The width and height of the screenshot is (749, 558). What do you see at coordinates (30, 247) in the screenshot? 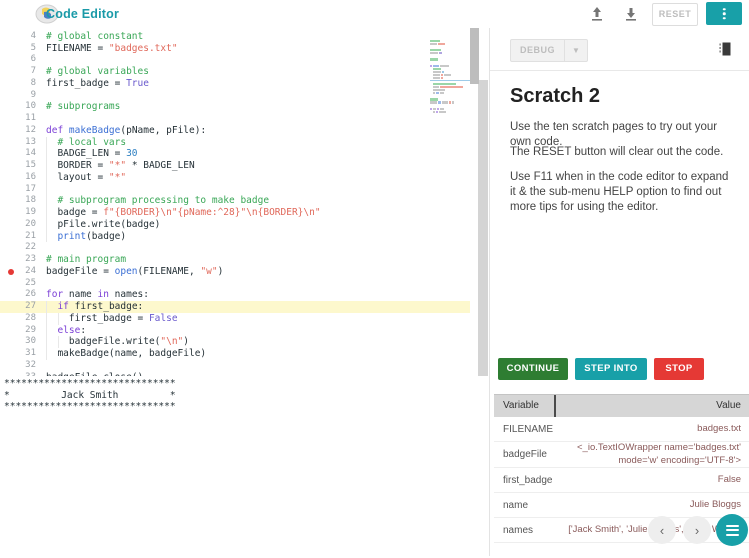
I see `line-number: 22` at bounding box center [30, 247].